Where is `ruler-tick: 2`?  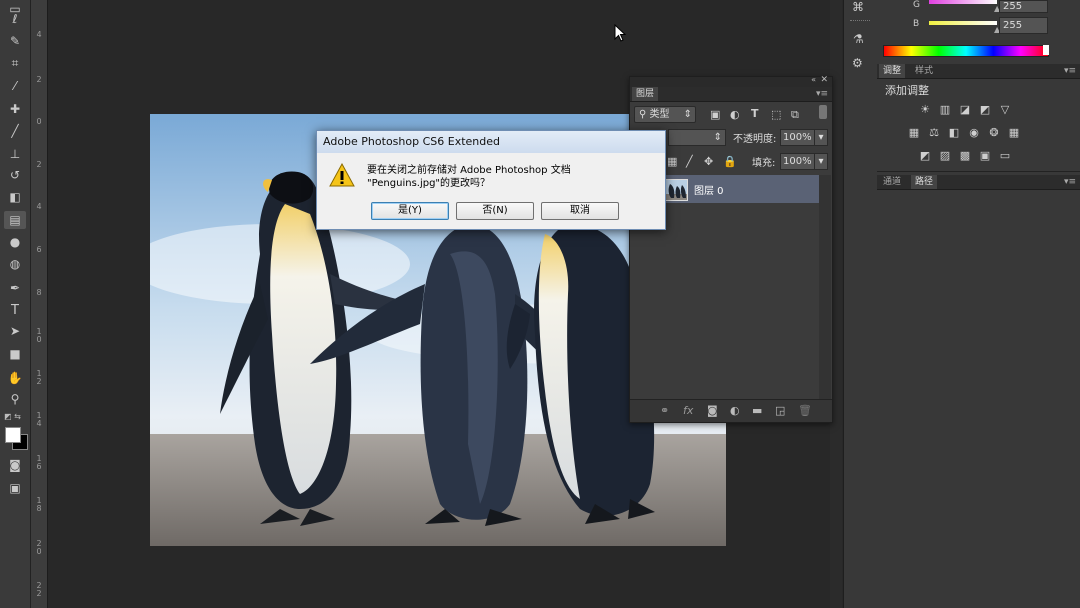
ruler-tick: 2 is located at coordinates (39, 79).